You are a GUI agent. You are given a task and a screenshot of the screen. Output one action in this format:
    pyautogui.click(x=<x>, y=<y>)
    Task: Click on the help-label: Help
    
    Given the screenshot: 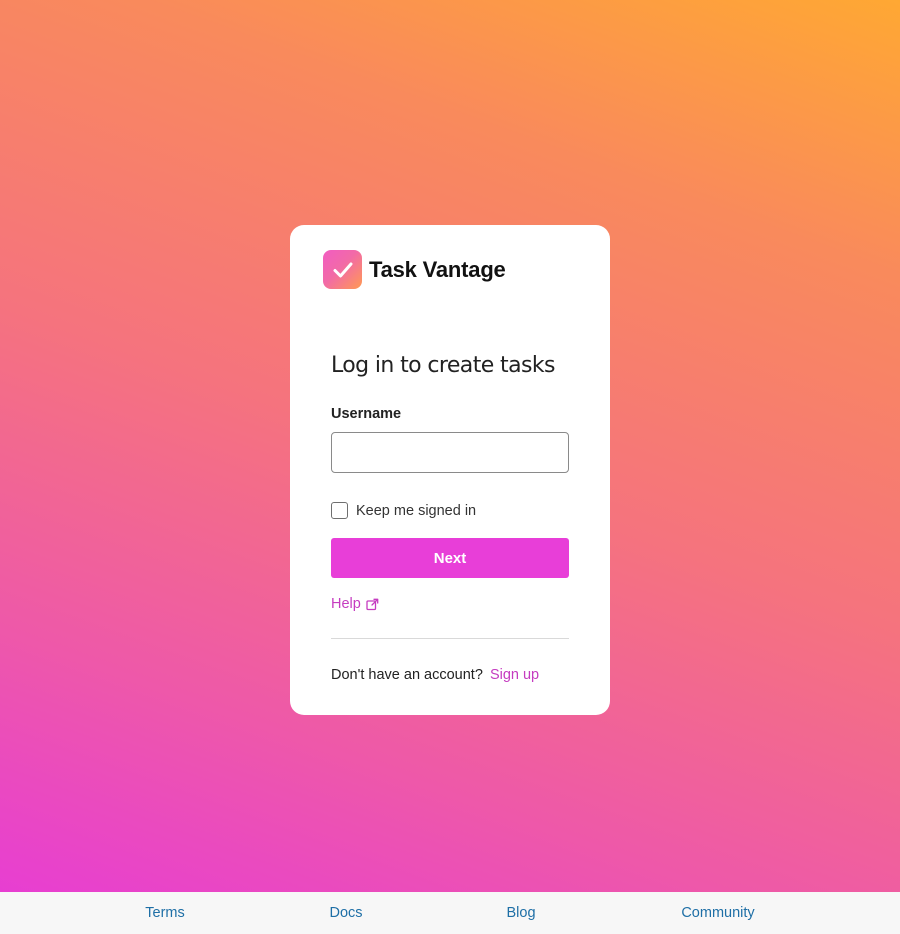 What is the action you would take?
    pyautogui.click(x=346, y=604)
    